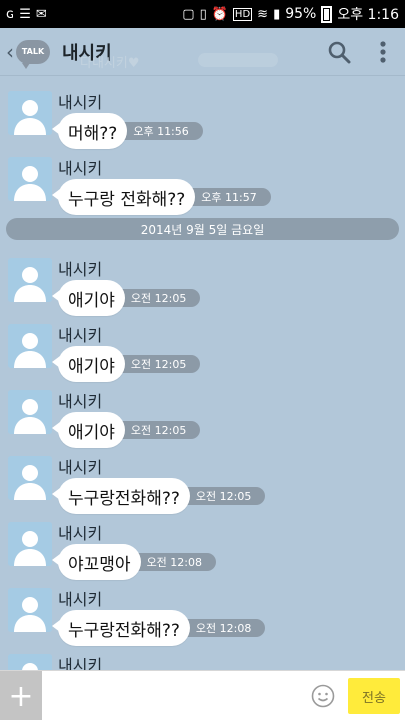 This screenshot has width=405, height=720. I want to click on status-bar: ɢ ☰ ✉ ▢ ▯ ⏰ HD ≋ ▮ 95% 오후 1:16, so click(202, 14).